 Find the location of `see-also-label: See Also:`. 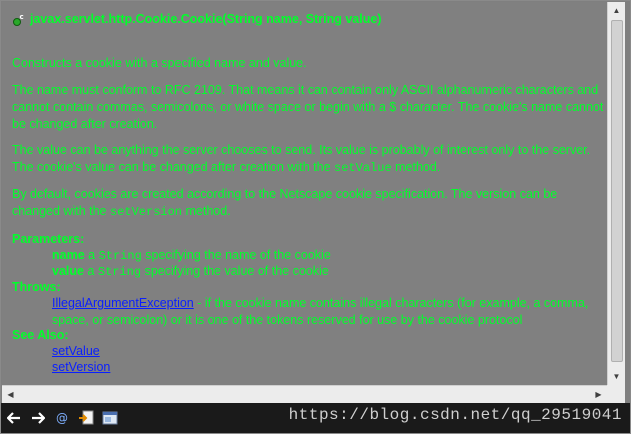

see-also-label: See Also: is located at coordinates (40, 335).